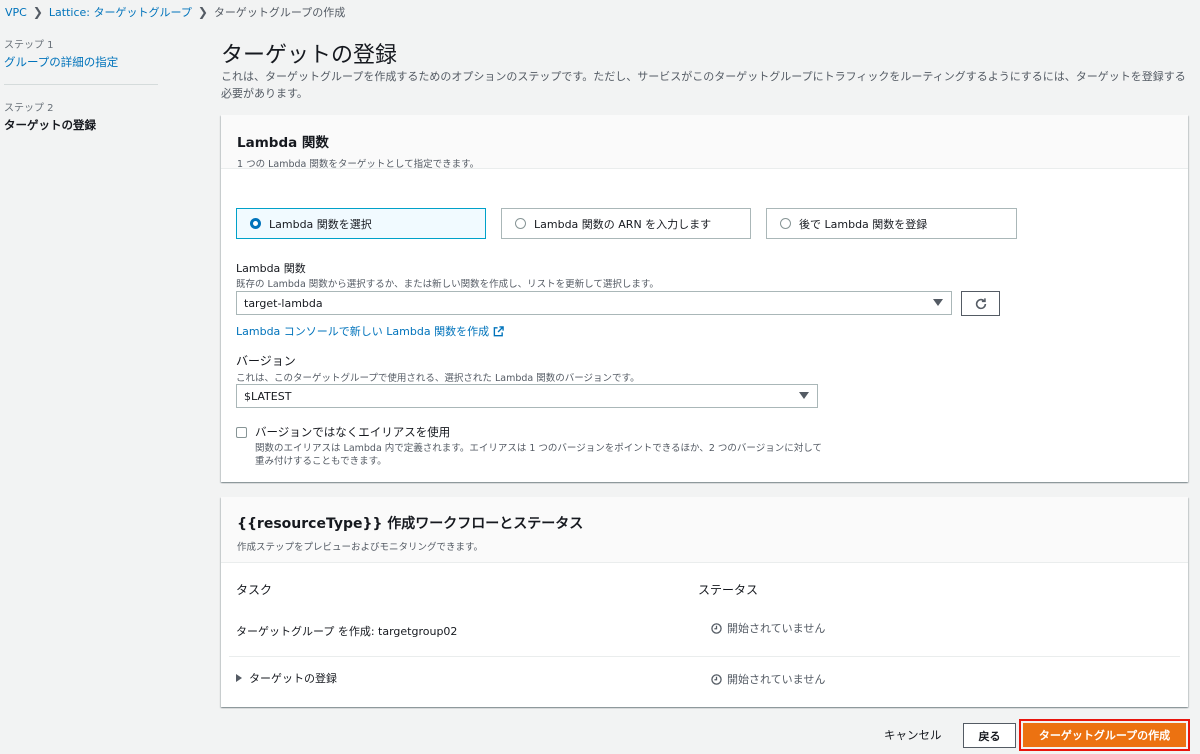  What do you see at coordinates (16, 12) in the screenshot?
I see `breadcrumb-vpc: VPC` at bounding box center [16, 12].